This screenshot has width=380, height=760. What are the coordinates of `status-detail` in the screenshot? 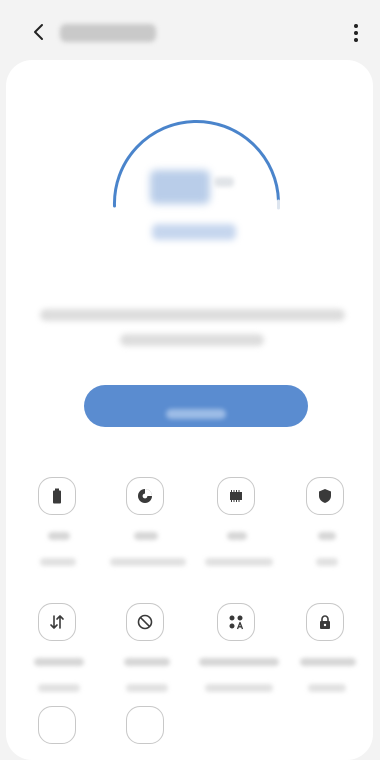 It's located at (194, 232).